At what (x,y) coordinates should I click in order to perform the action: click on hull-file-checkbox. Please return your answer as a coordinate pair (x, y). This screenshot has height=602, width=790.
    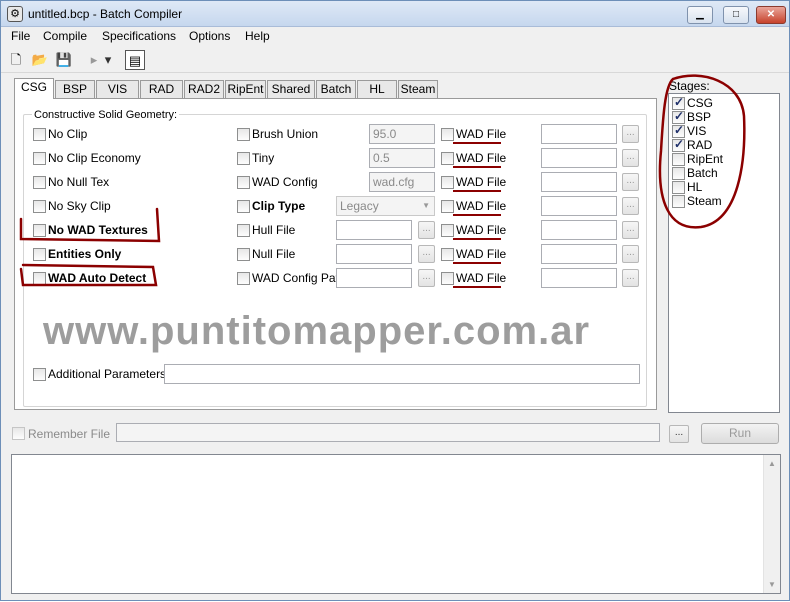
    Looking at the image, I should click on (243, 230).